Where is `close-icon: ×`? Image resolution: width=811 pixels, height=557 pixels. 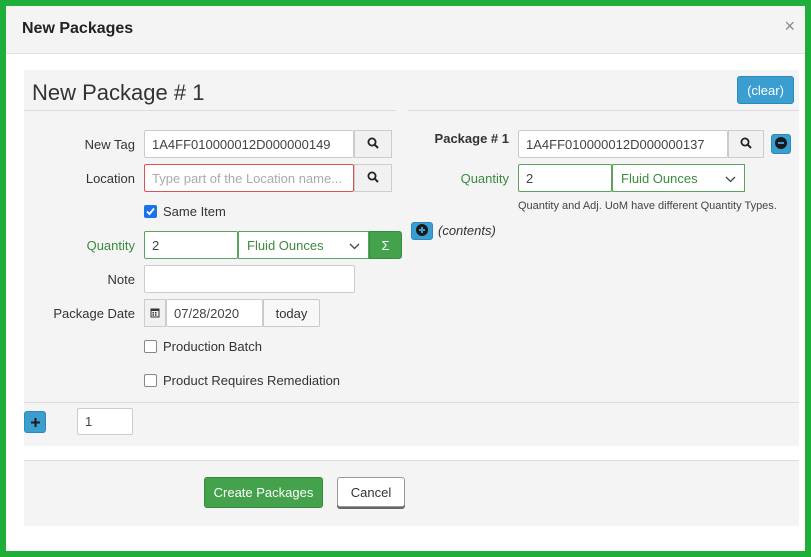 close-icon: × is located at coordinates (789, 26).